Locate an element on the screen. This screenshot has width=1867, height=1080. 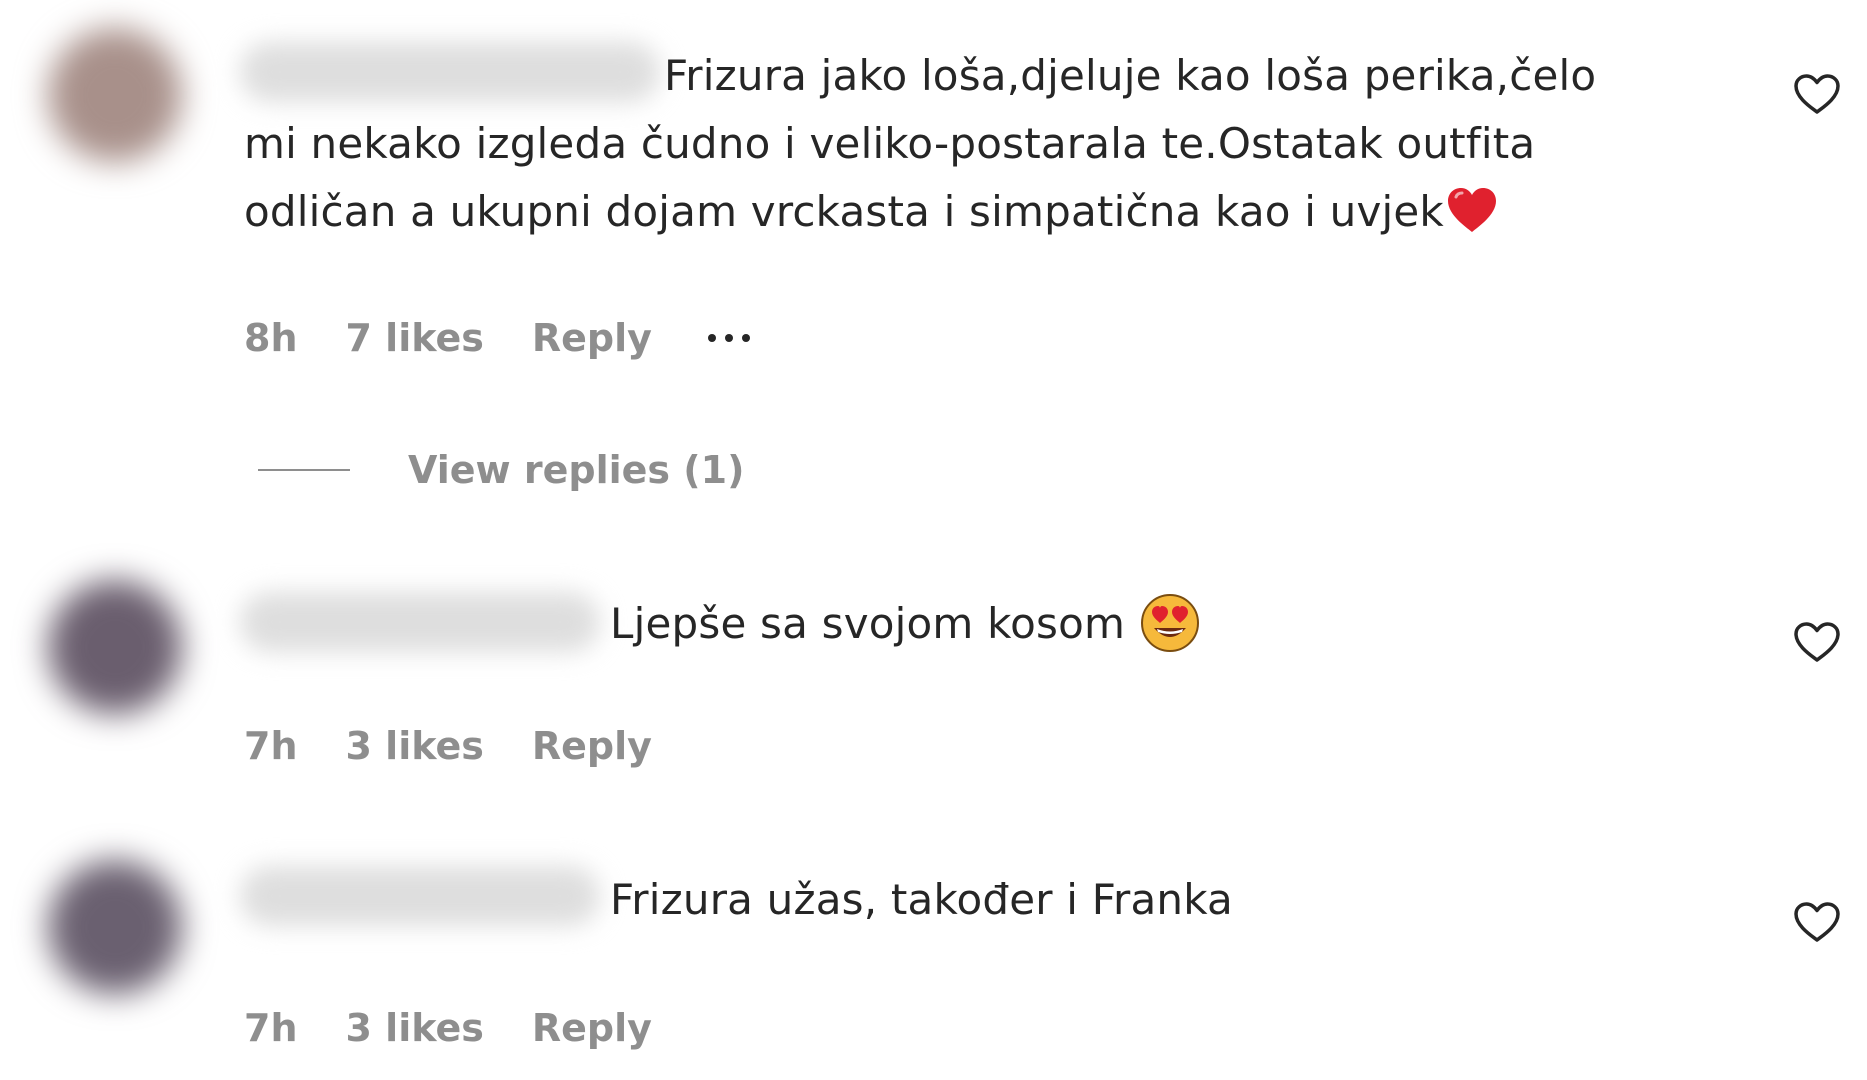
comment-text: Ljepše sa svojom kosom is located at coordinates (722, 626).